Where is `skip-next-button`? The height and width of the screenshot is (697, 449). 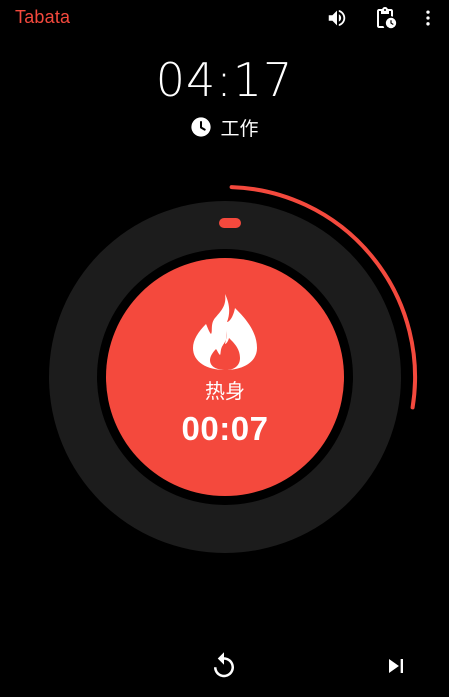 skip-next-button is located at coordinates (396, 666).